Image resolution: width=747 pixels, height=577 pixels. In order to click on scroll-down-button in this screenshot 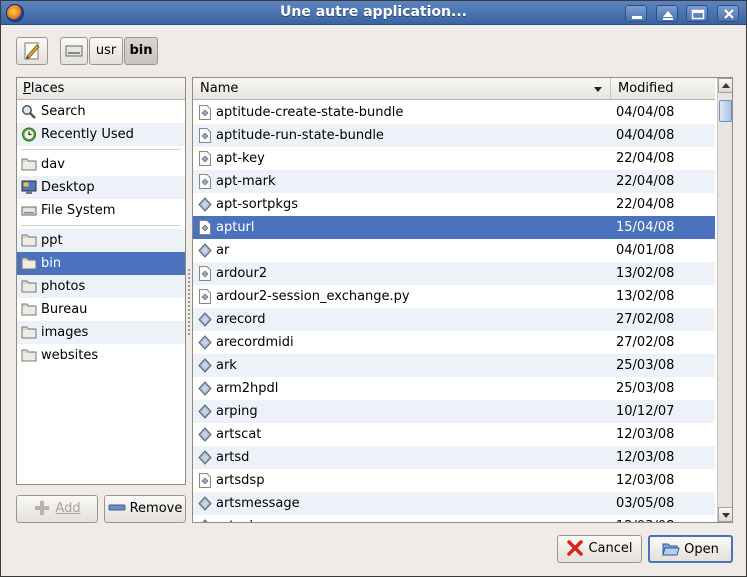, I will do `click(725, 514)`.